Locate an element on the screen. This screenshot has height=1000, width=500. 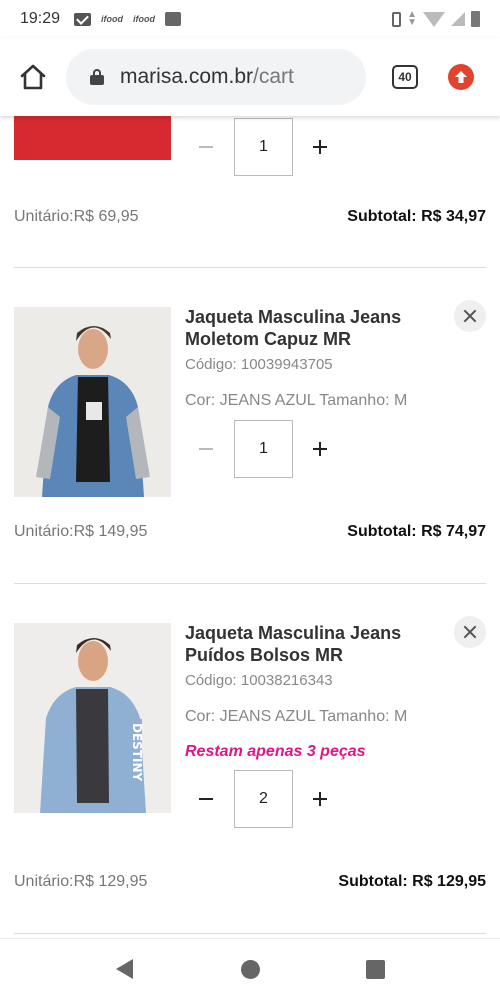
url-domain: marisa.com.br is located at coordinates (187, 76).